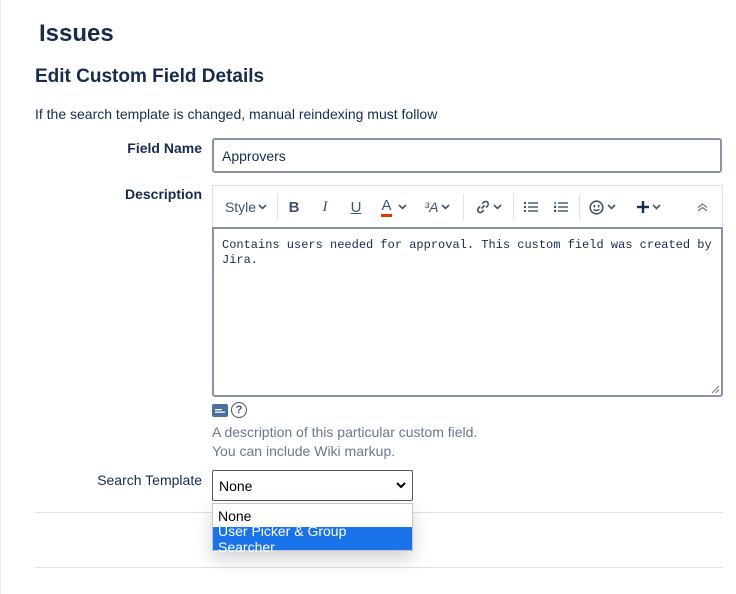 This screenshot has height=594, width=736. I want to click on search-template-label: Search Template, so click(149, 480).